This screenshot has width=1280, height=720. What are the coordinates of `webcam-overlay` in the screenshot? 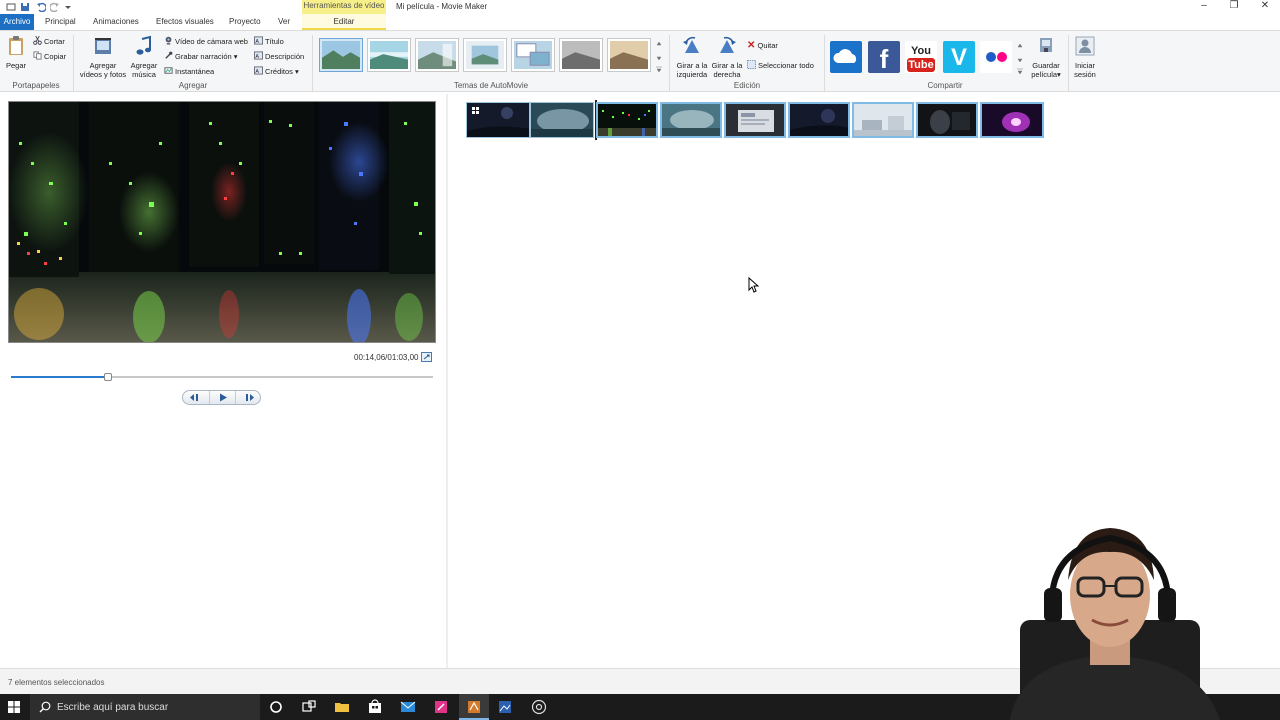 It's located at (1120, 615).